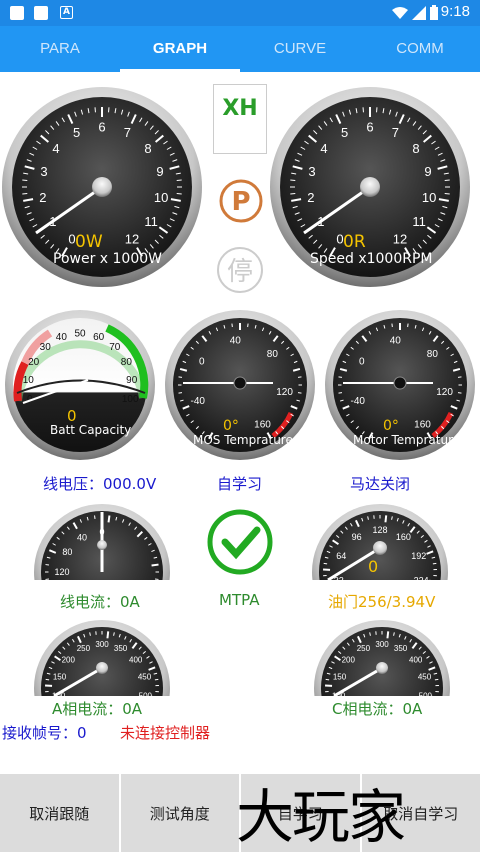  I want to click on throttle-gauge: 0326496128160192224256 0, so click(380, 540).